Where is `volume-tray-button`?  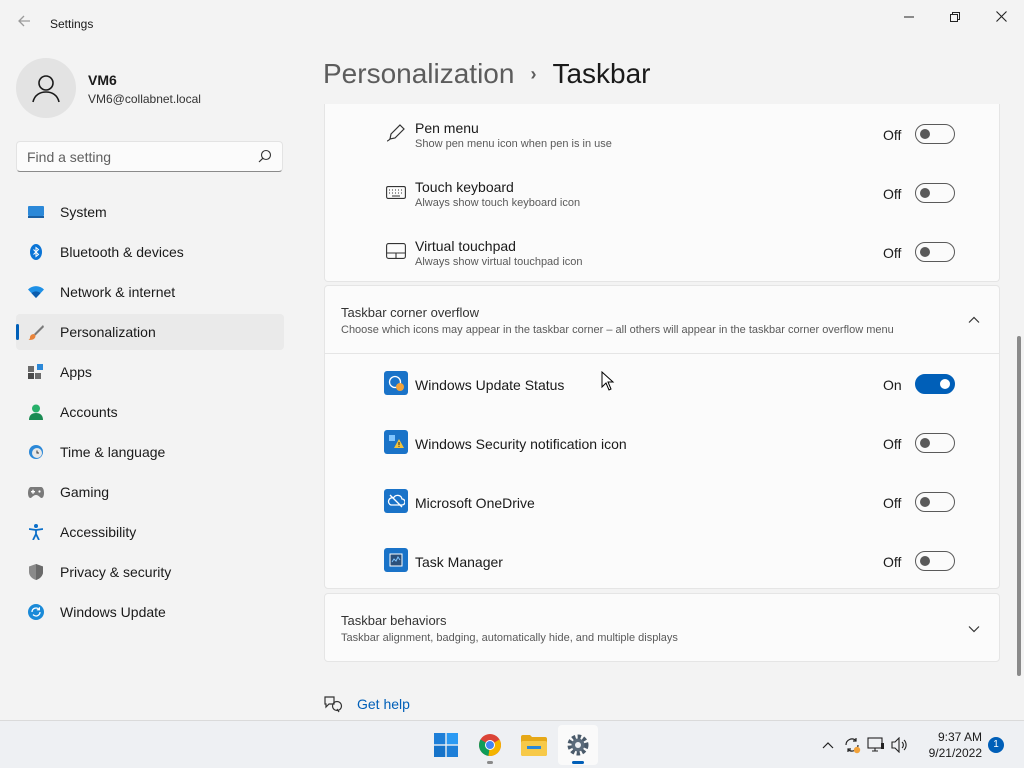 volume-tray-button is located at coordinates (900, 745).